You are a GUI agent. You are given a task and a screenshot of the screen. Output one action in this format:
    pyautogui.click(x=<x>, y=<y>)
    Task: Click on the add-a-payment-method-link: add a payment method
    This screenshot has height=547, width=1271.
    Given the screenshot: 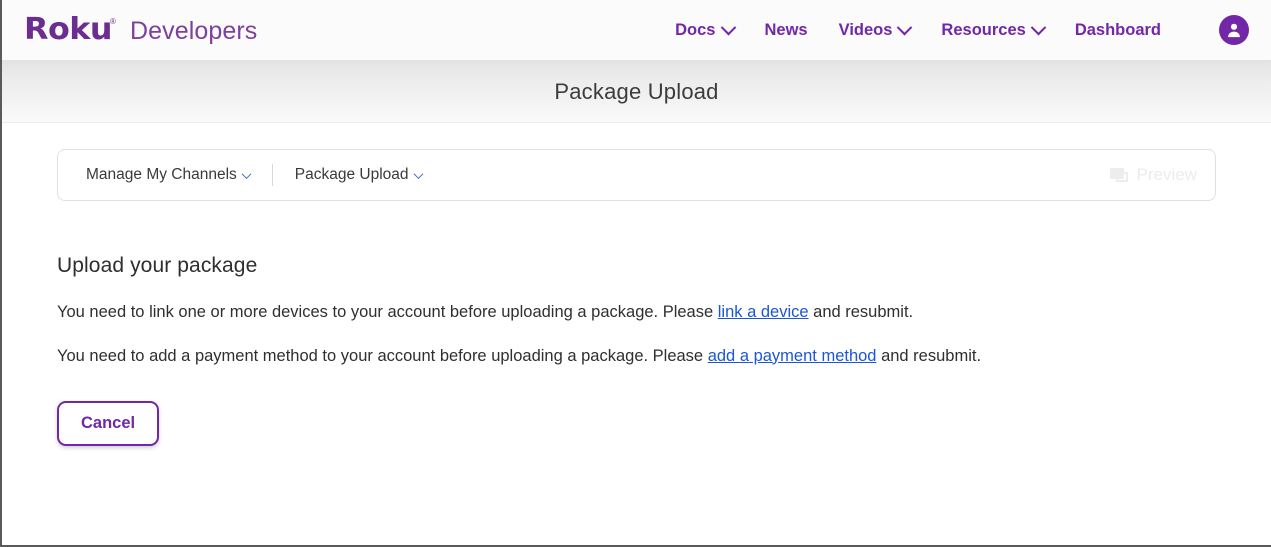 What is the action you would take?
    pyautogui.click(x=792, y=356)
    